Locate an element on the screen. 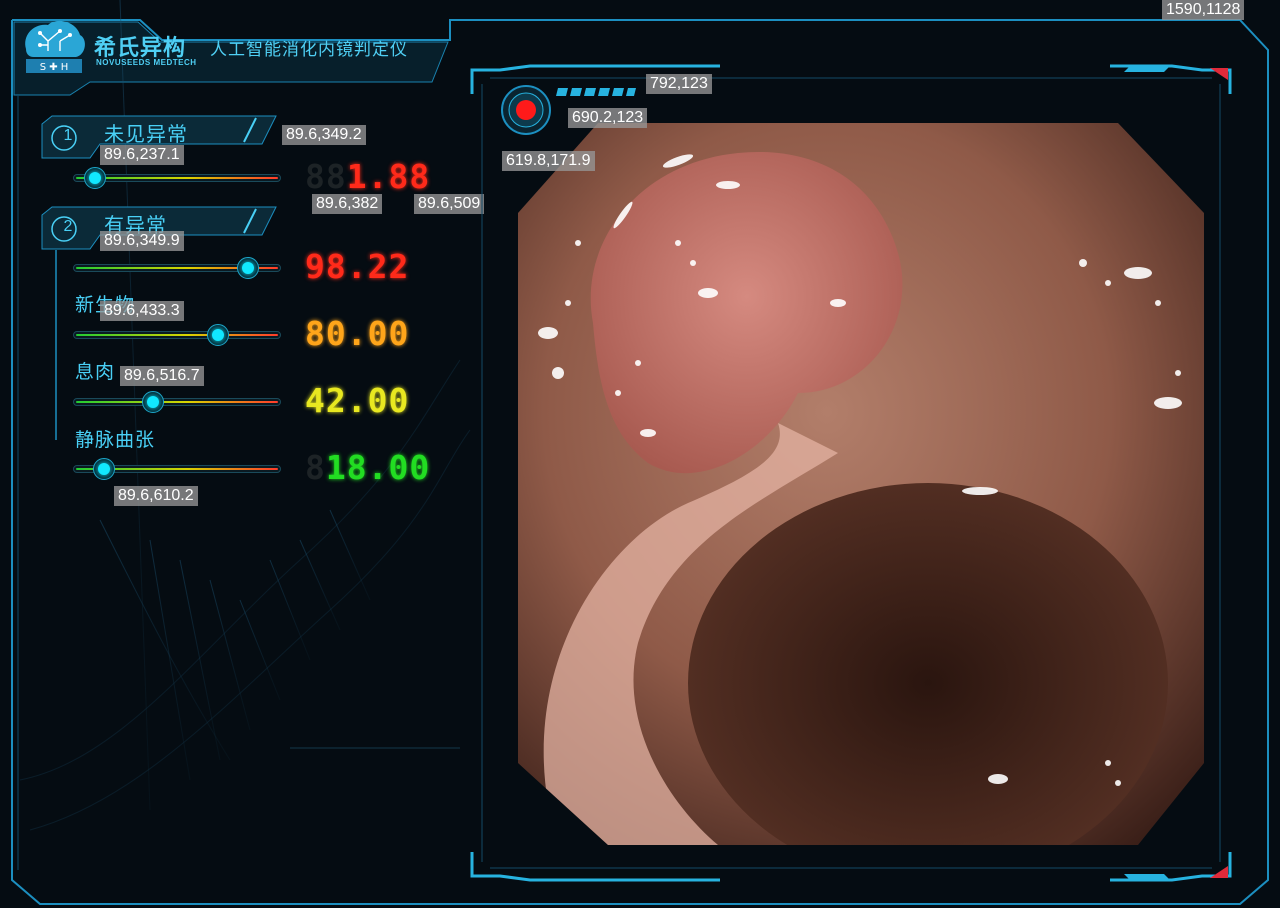  normal-score-readout: 881.88 is located at coordinates (368, 176).